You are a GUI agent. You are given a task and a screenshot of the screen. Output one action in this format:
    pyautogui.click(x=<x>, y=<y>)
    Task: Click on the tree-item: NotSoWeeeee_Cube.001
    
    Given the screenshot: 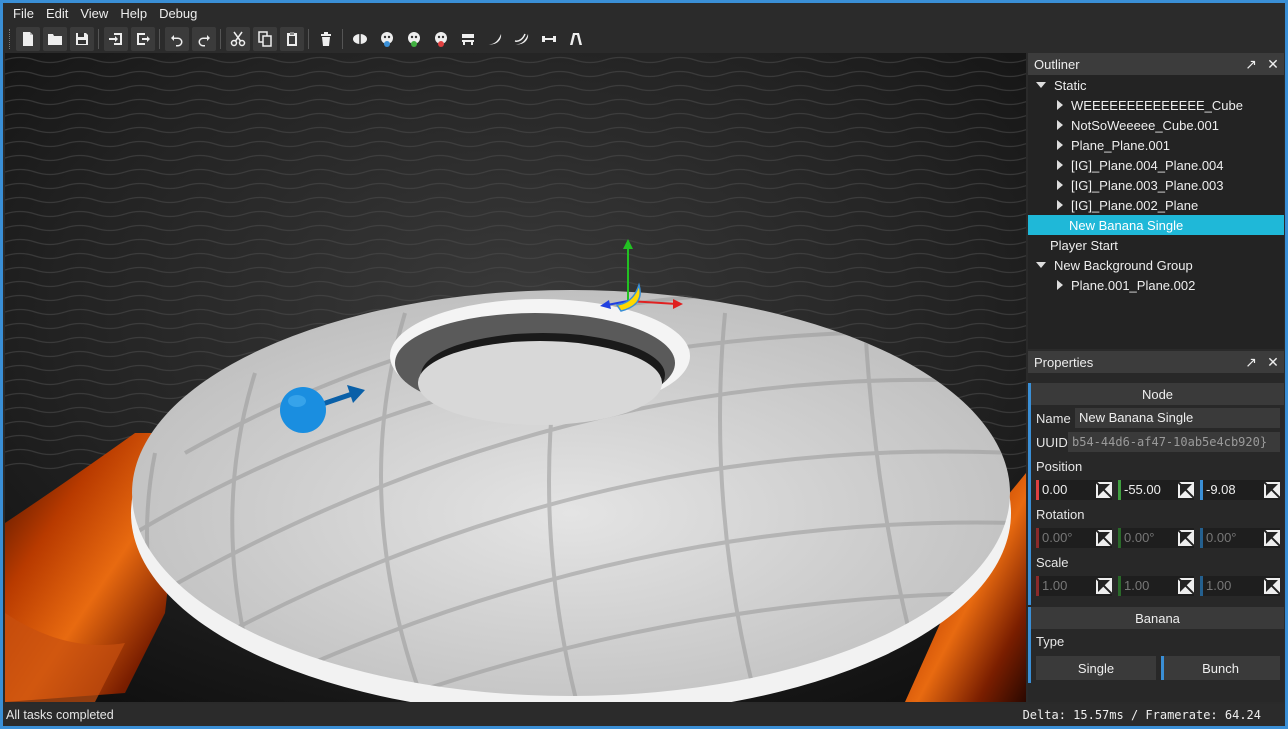 What is the action you would take?
    pyautogui.click(x=1156, y=125)
    